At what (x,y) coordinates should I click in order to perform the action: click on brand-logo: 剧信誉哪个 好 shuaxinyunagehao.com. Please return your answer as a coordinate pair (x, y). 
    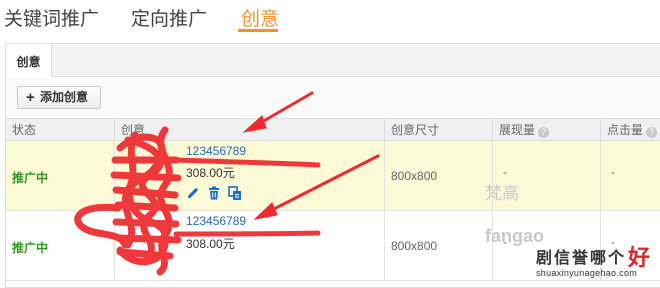
    Looking at the image, I should click on (590, 266).